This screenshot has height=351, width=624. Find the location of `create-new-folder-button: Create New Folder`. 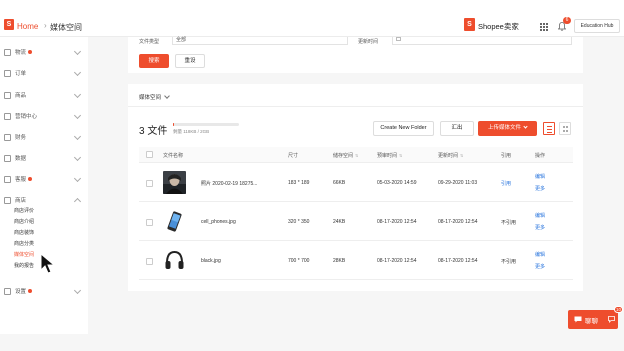

create-new-folder-button: Create New Folder is located at coordinates (403, 128).